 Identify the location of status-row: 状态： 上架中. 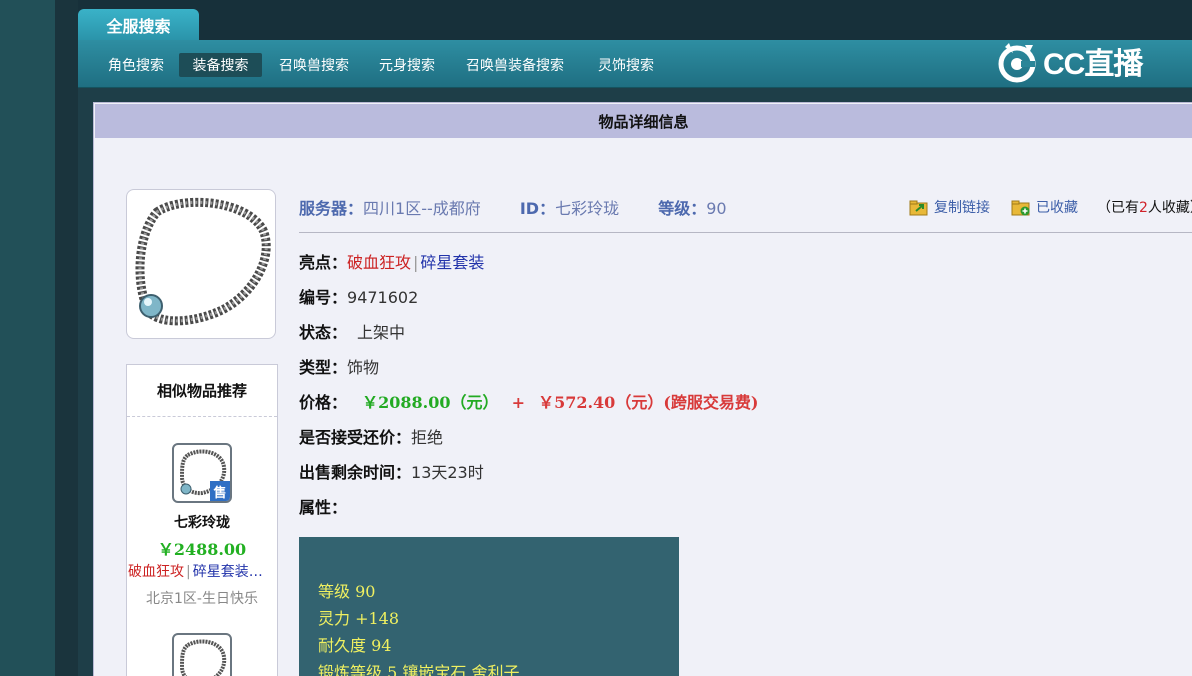
(352, 331).